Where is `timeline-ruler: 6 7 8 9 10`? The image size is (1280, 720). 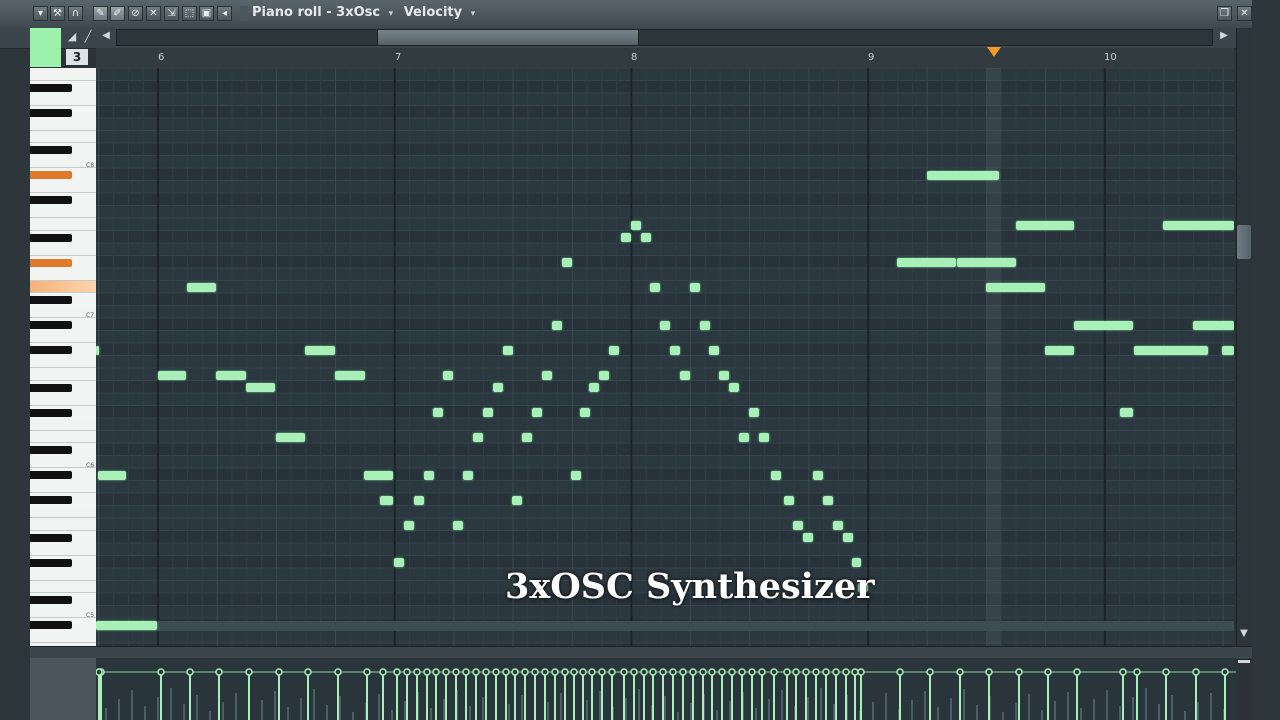 timeline-ruler: 6 7 8 9 10 is located at coordinates (665, 58).